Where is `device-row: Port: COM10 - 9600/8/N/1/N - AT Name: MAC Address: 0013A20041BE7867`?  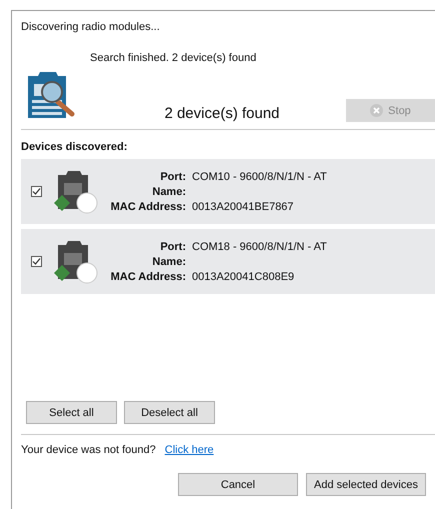
device-row: Port: COM10 - 9600/8/N/1/N - AT Name: MAC Address: 0013A20041BE7867 is located at coordinates (228, 191).